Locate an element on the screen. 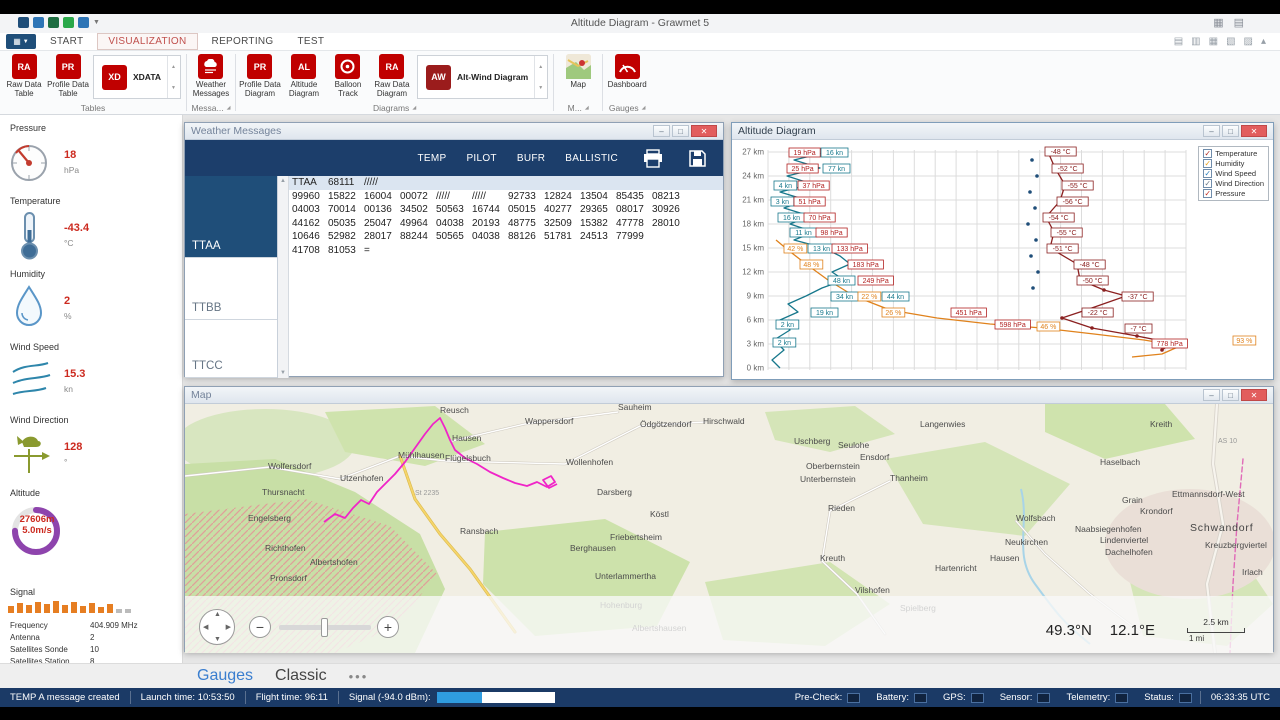 The image size is (1280, 720). map-titlebar: Map – □ ✕ is located at coordinates (729, 395).